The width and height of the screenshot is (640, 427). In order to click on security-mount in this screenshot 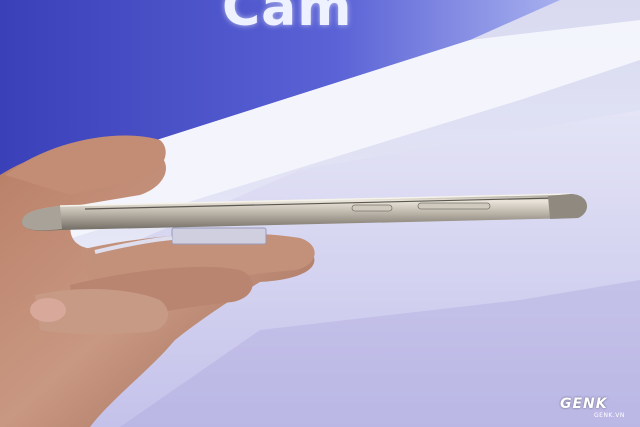, I will do `click(219, 236)`.